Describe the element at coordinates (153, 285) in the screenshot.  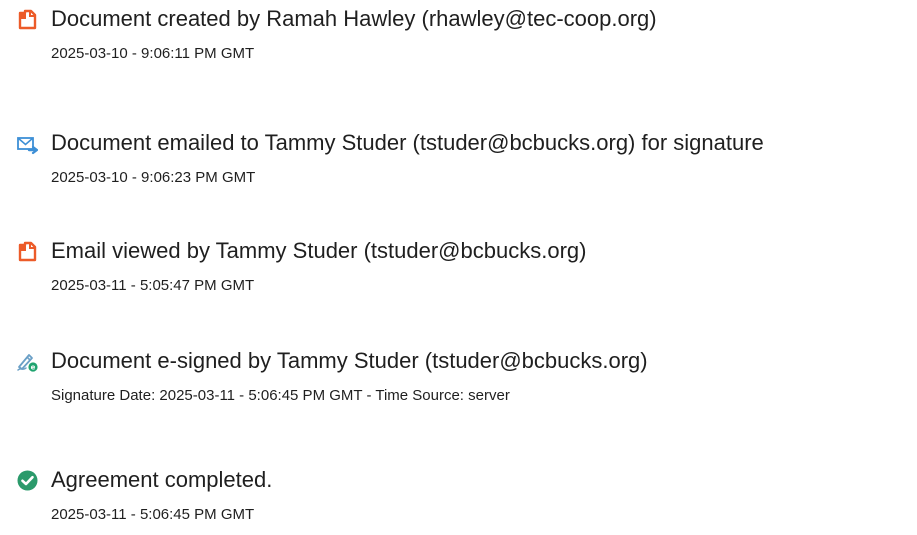
I see `event-timestamp: 2025-03-11 - 5:05:47 PM GMT` at that location.